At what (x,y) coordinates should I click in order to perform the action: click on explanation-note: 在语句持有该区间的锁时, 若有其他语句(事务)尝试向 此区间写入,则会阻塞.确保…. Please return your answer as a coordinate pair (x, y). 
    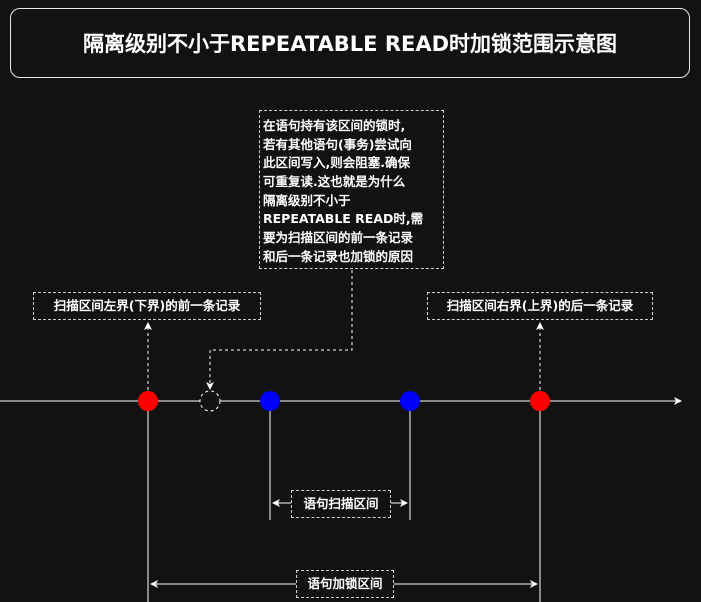
    Looking at the image, I should click on (351, 189).